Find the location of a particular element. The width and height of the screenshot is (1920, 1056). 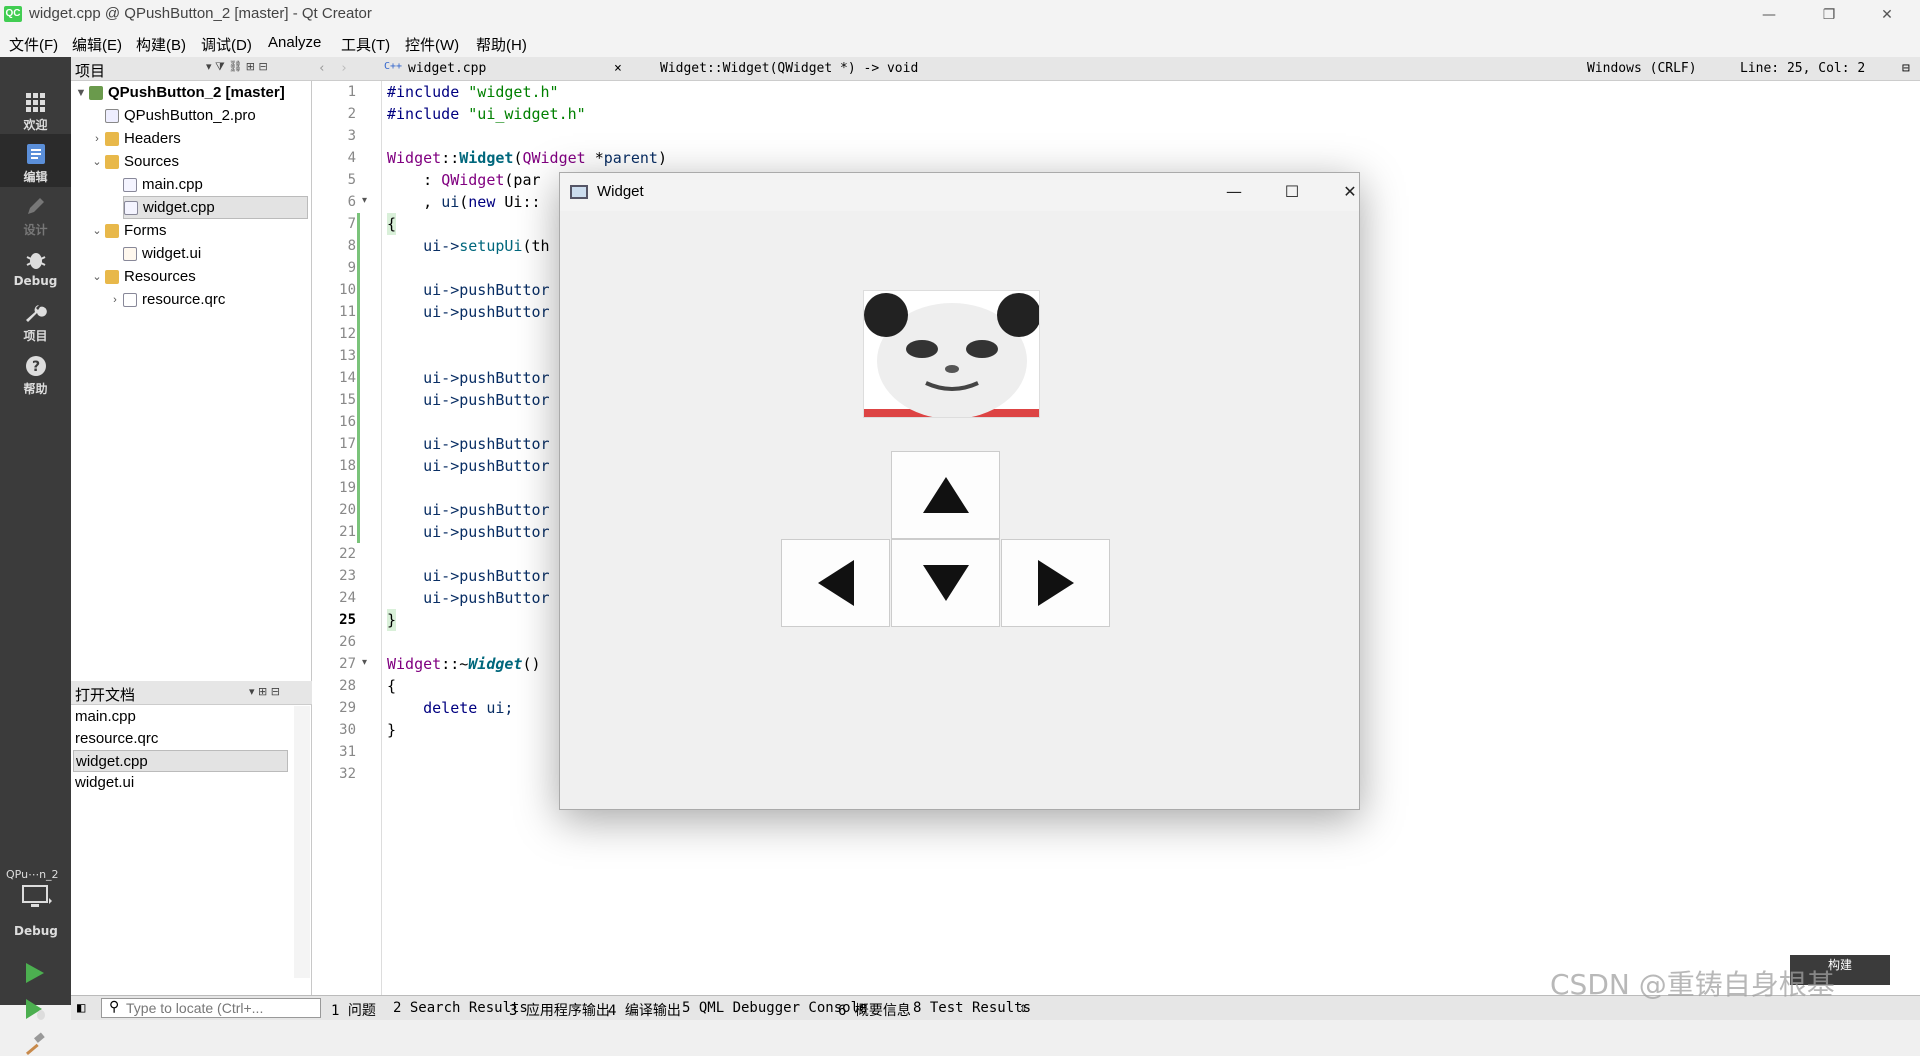

tree-item-pro: QPushButton_2.pro is located at coordinates (172, 115).